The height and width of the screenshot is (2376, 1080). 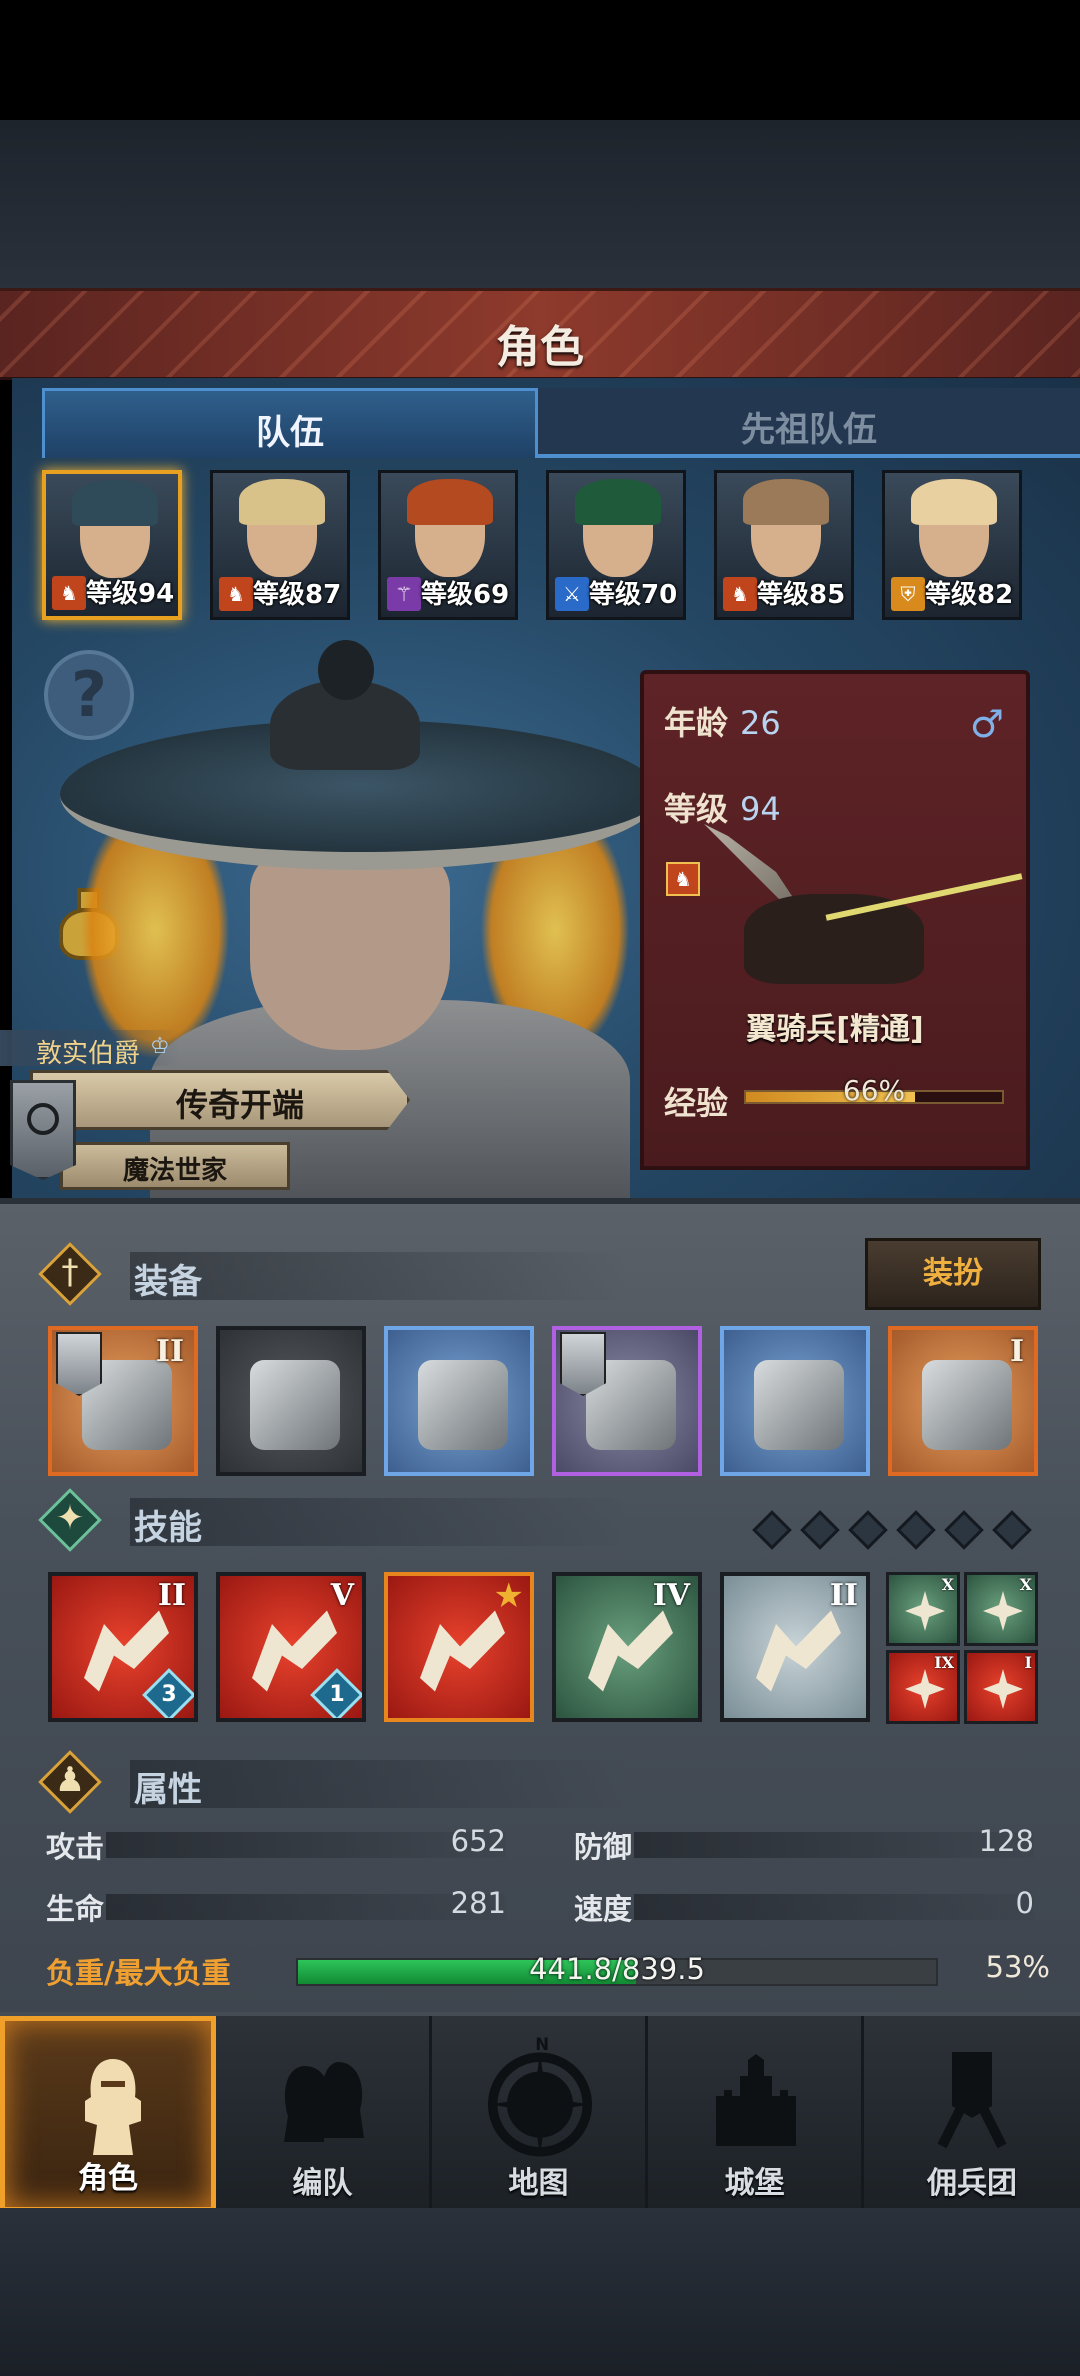 I want to click on boots-slot, so click(x=795, y=1401).